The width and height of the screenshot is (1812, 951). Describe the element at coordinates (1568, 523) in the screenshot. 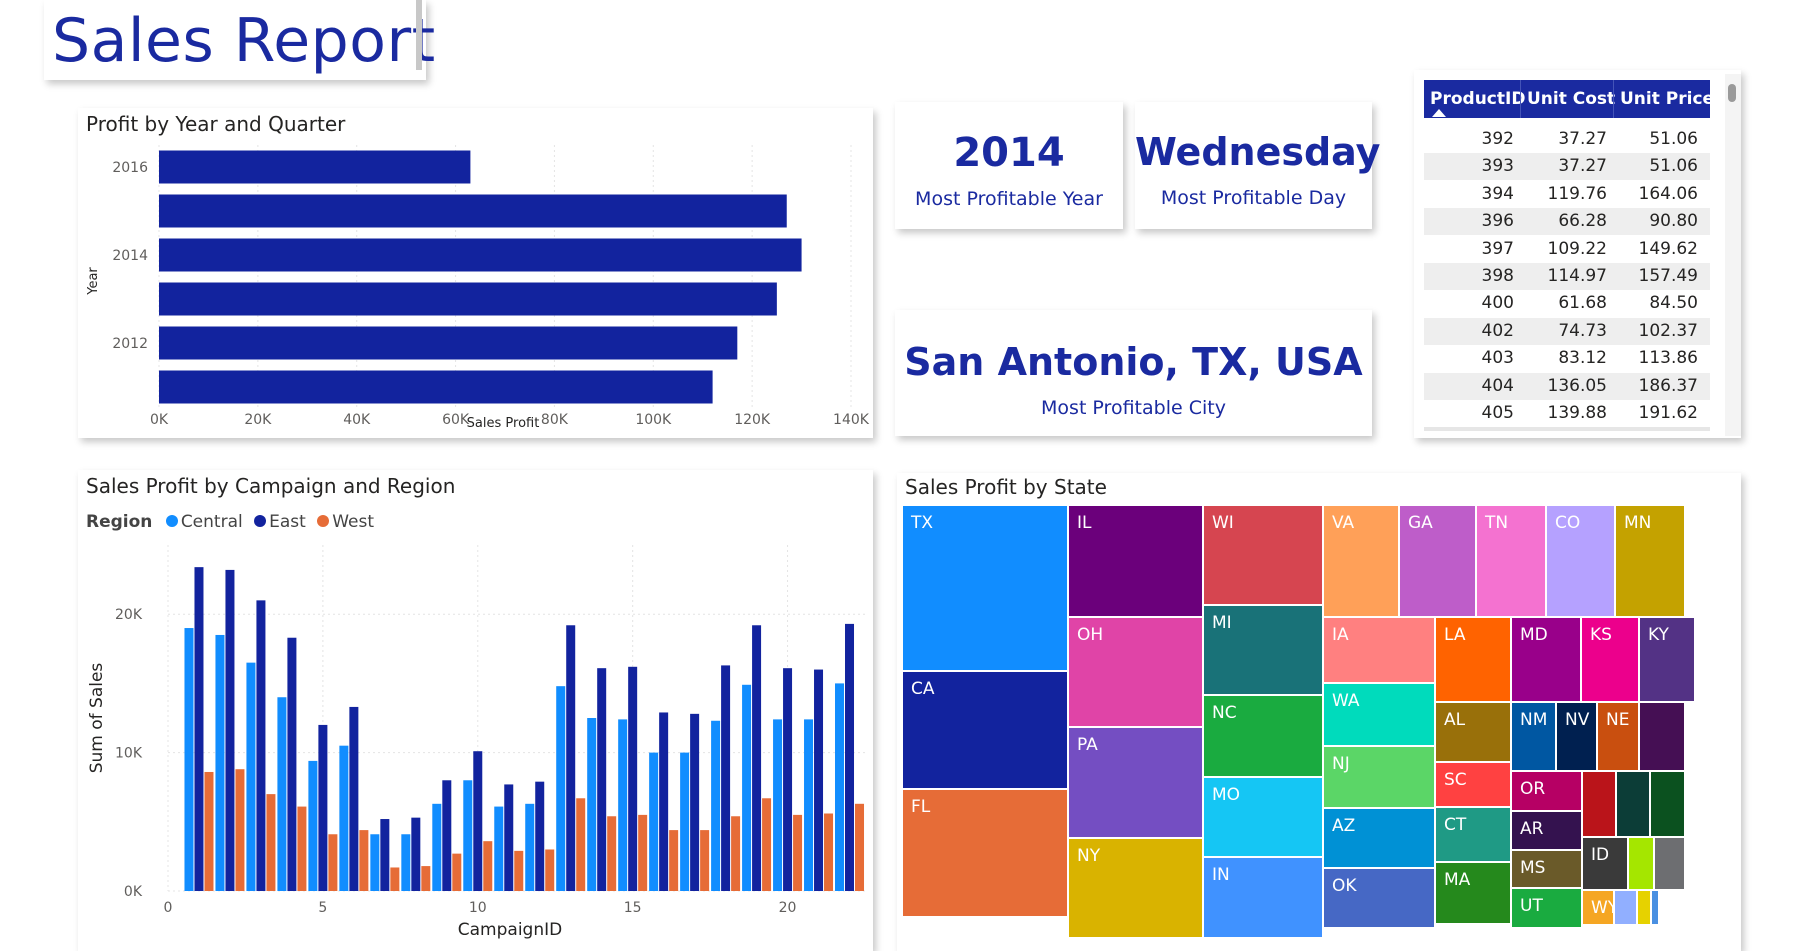

I see `treemap-cell-label: CO` at that location.